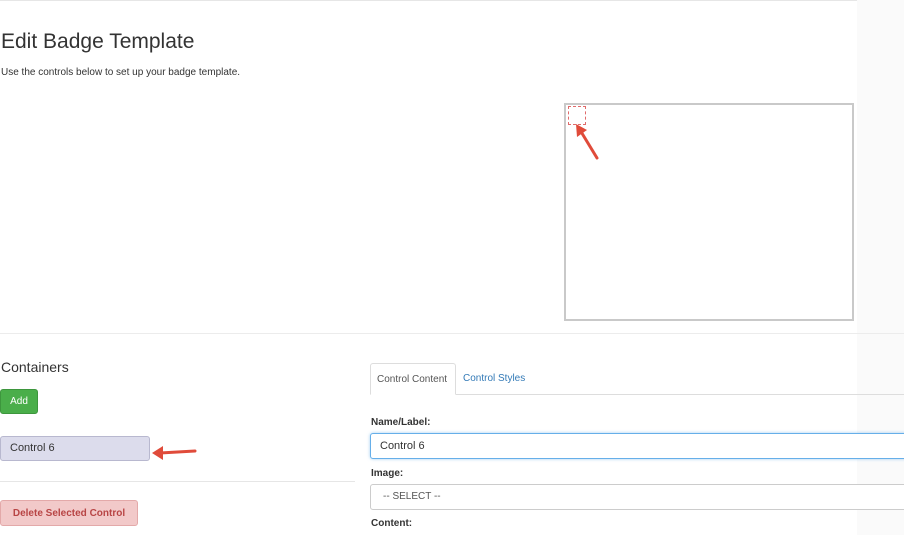  Describe the element at coordinates (452, 333) in the screenshot. I see `section-divider` at that location.